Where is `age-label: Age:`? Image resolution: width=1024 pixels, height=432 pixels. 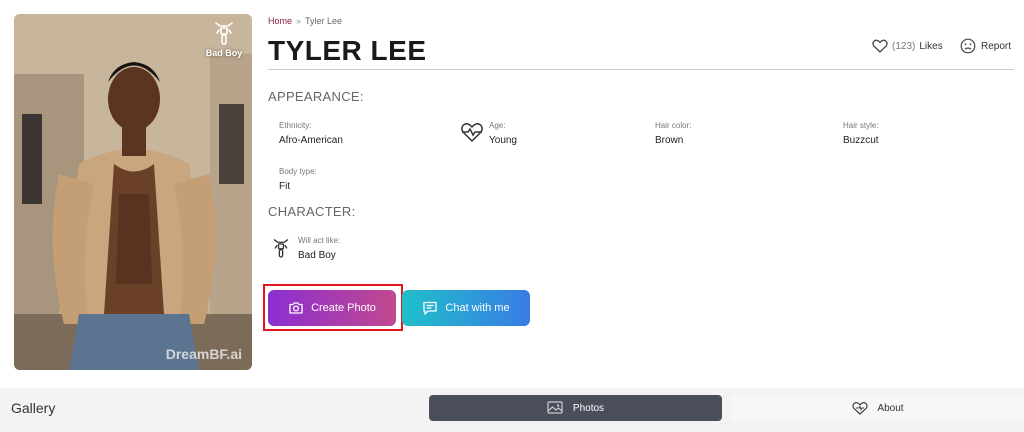 age-label: Age: is located at coordinates (497, 125).